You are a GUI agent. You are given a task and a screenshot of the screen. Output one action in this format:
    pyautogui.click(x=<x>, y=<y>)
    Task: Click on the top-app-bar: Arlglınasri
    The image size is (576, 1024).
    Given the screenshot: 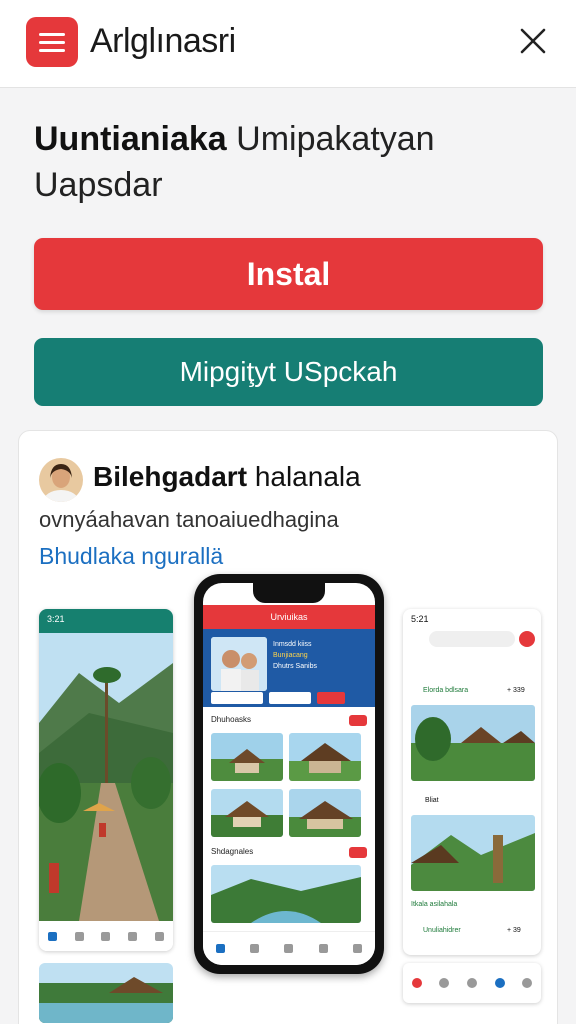 What is the action you would take?
    pyautogui.click(x=288, y=44)
    